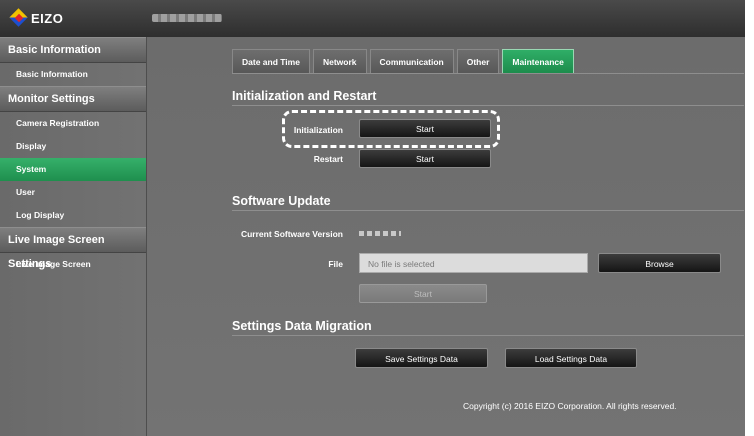 This screenshot has width=754, height=436. I want to click on save-settings-data-button: Save Settings Data, so click(421, 358).